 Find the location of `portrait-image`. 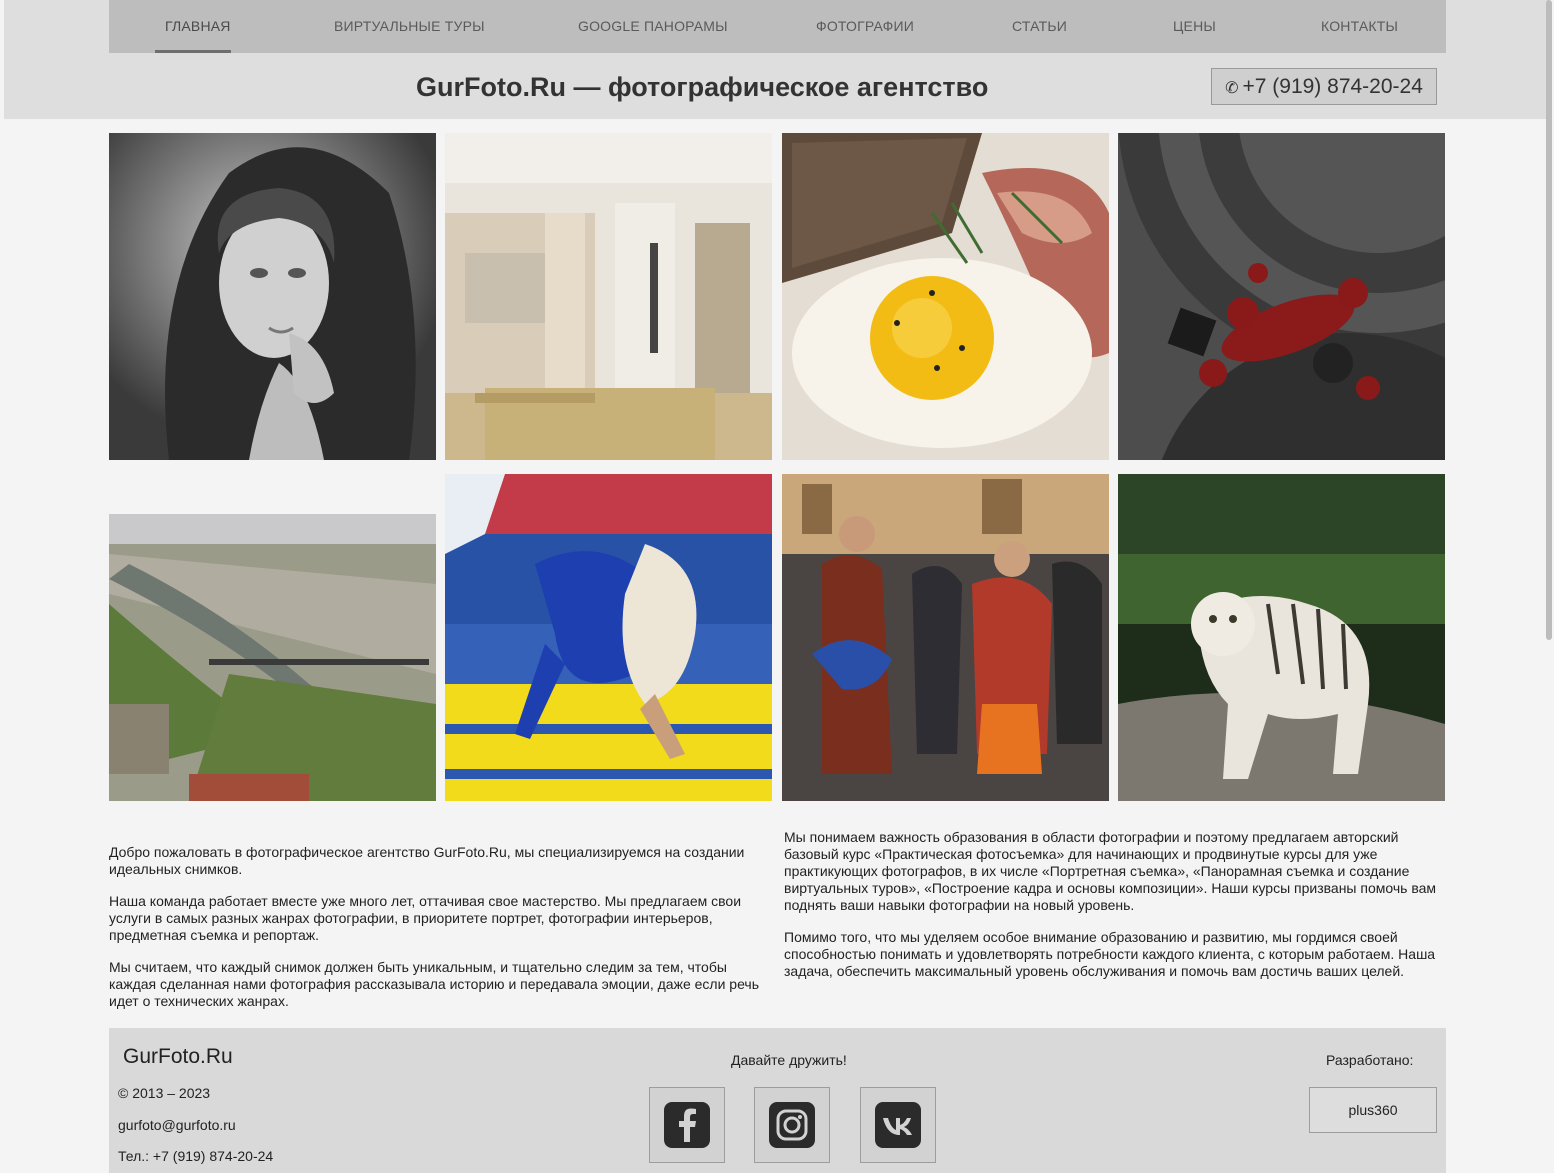

portrait-image is located at coordinates (272, 296).